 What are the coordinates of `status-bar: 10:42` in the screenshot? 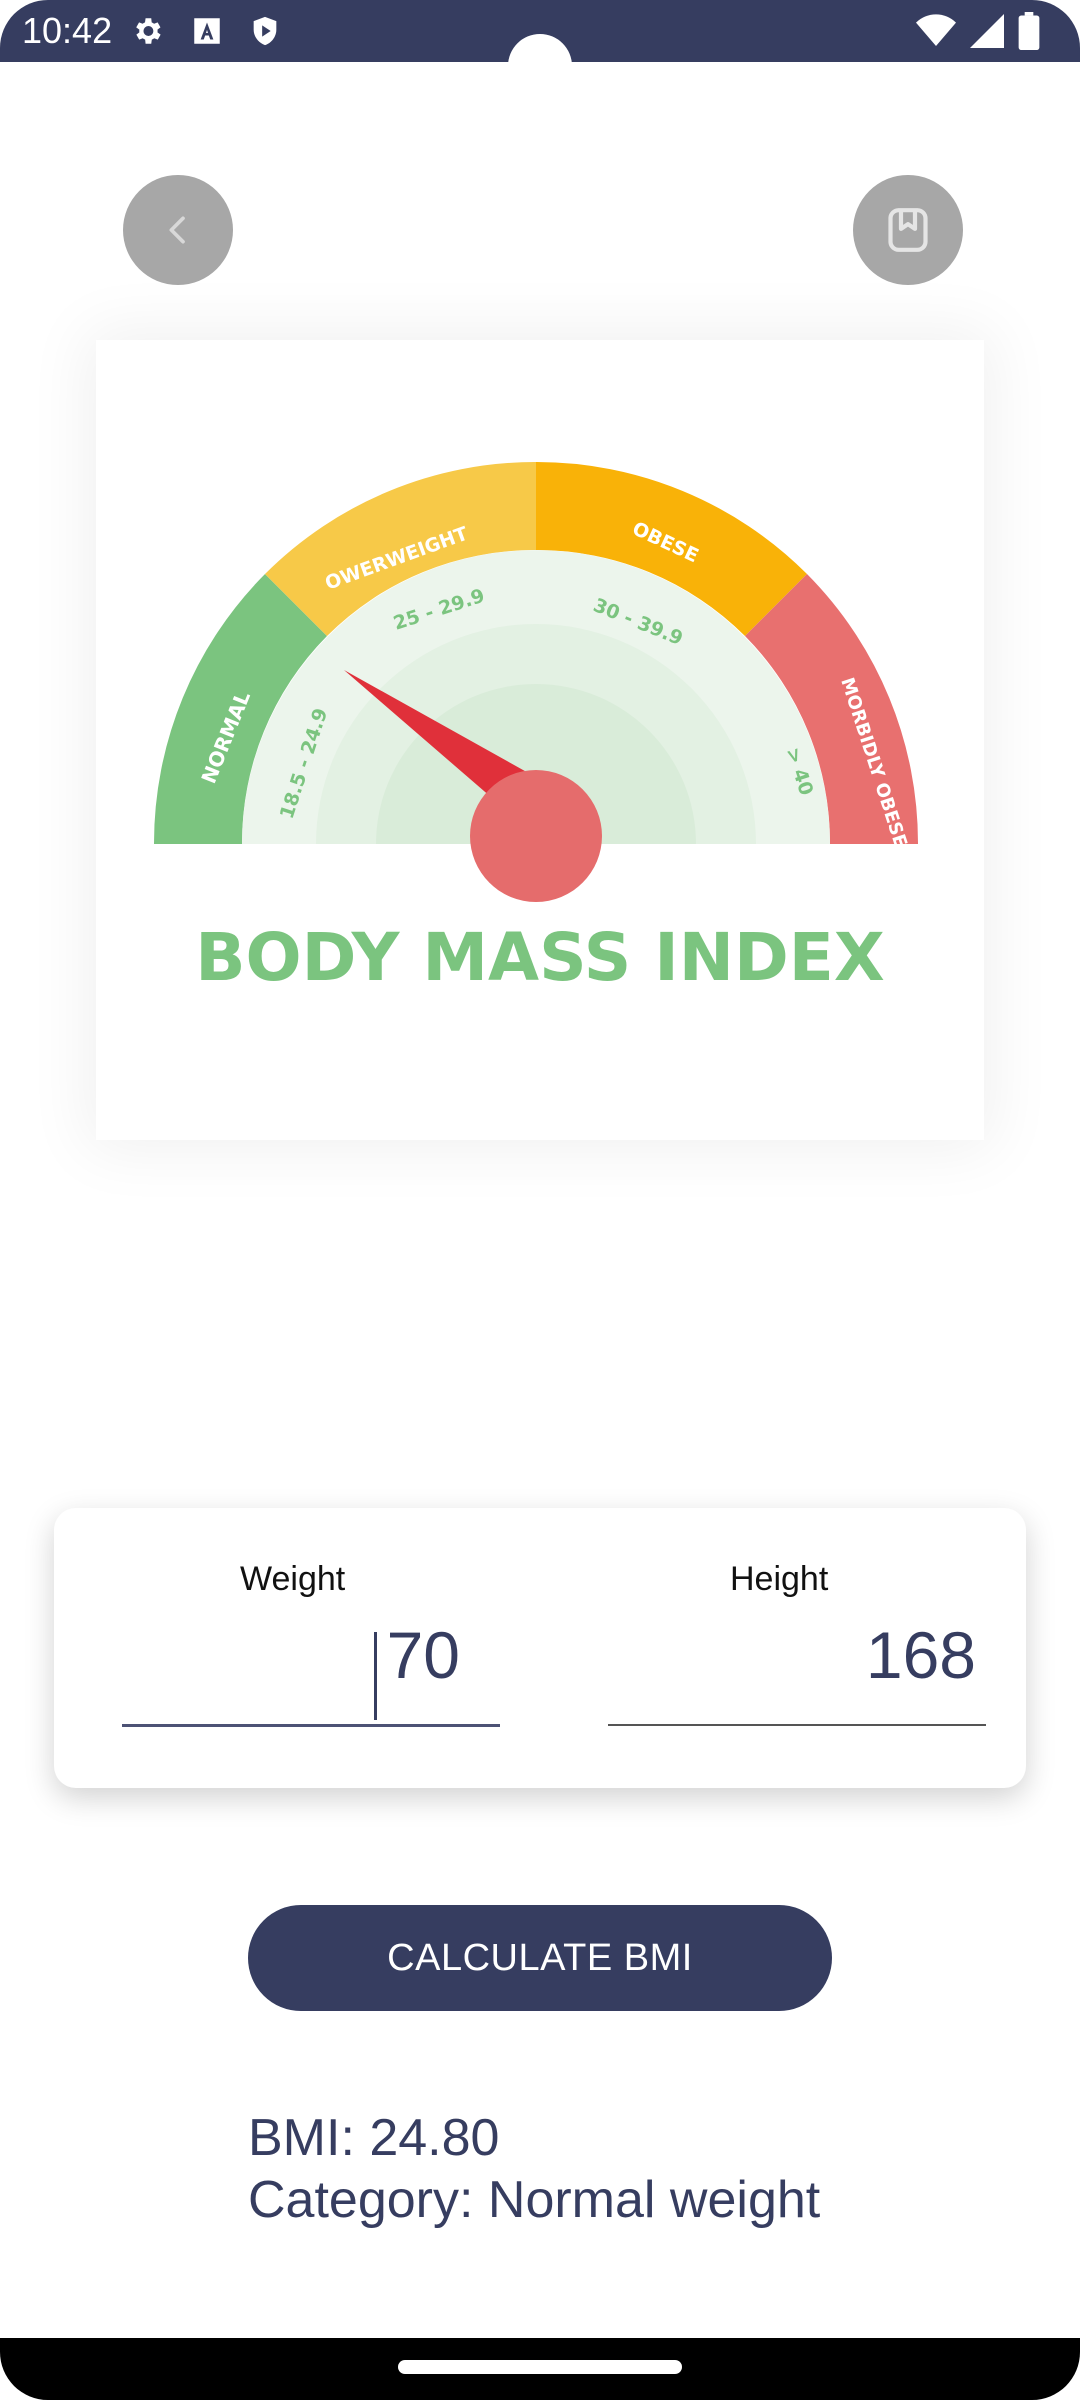 It's located at (540, 49).